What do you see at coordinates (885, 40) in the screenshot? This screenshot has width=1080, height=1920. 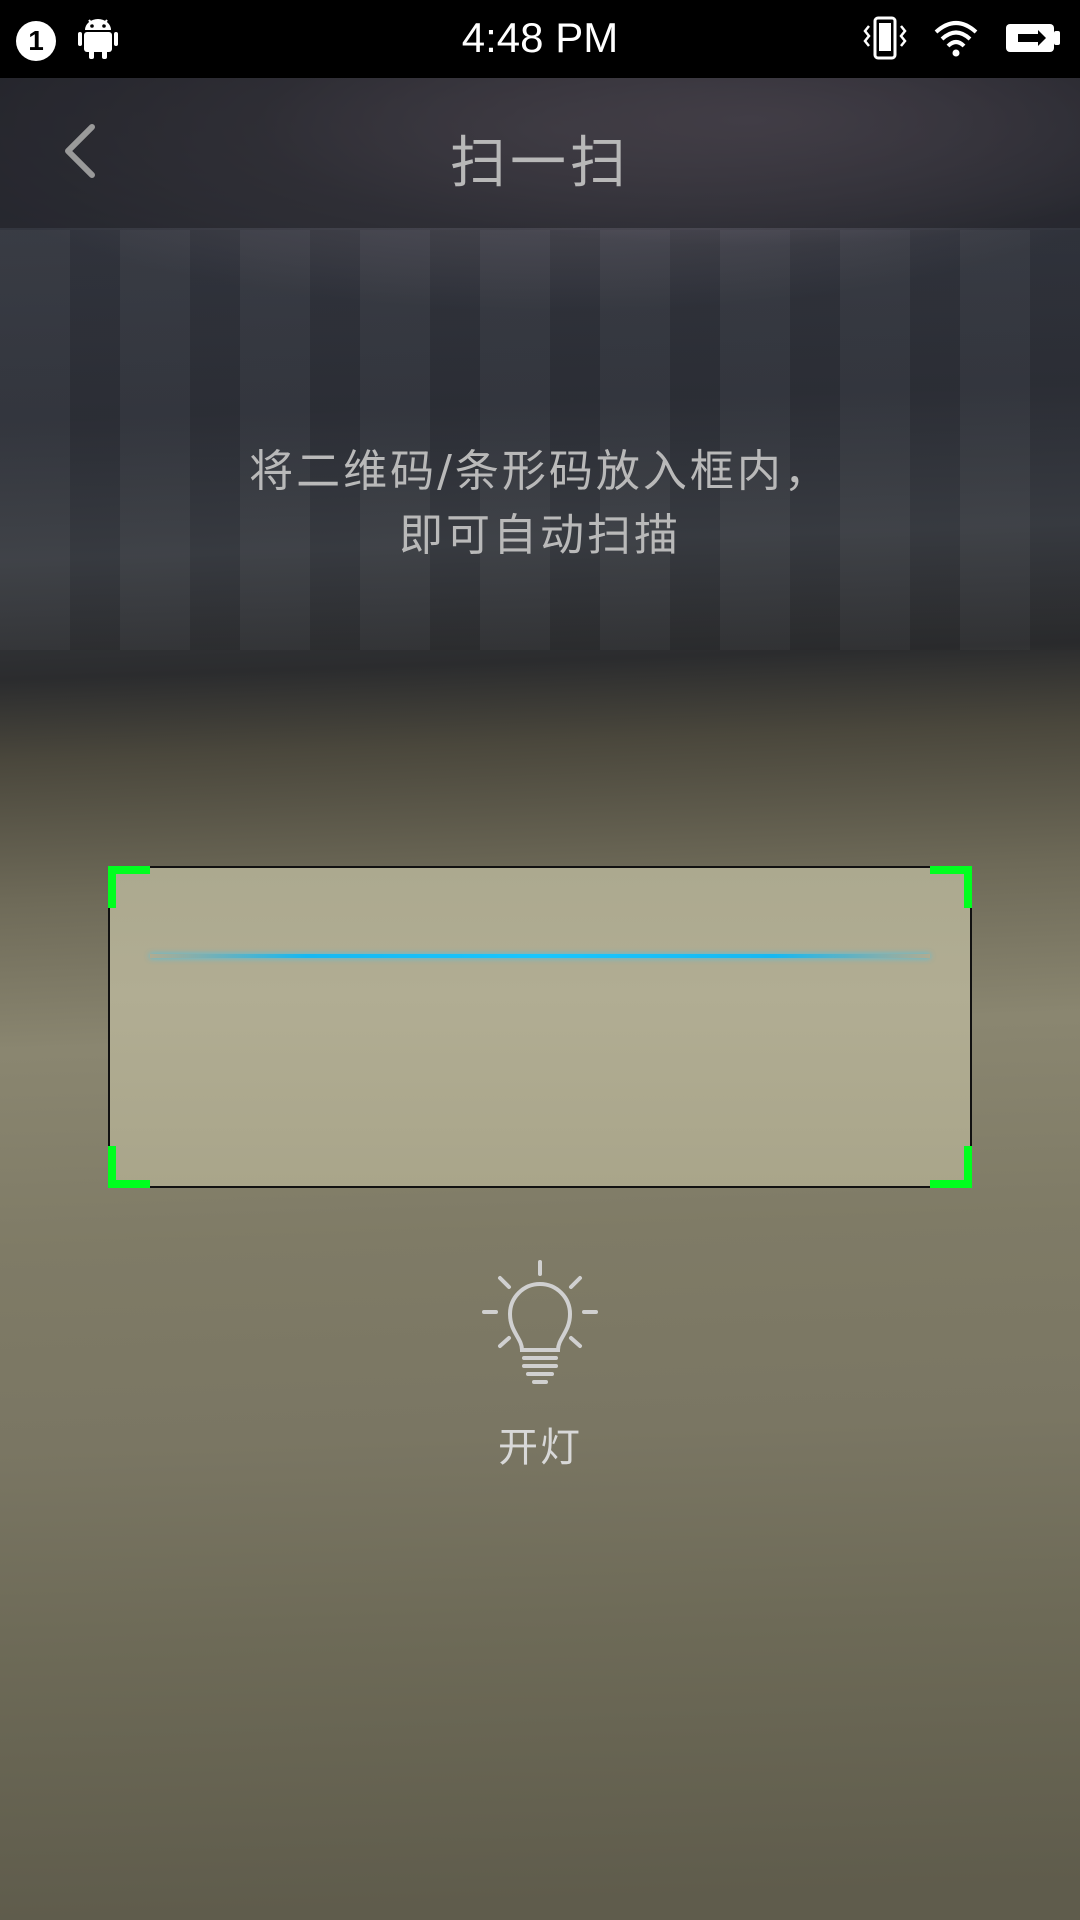 I see `vibrate-icon` at bounding box center [885, 40].